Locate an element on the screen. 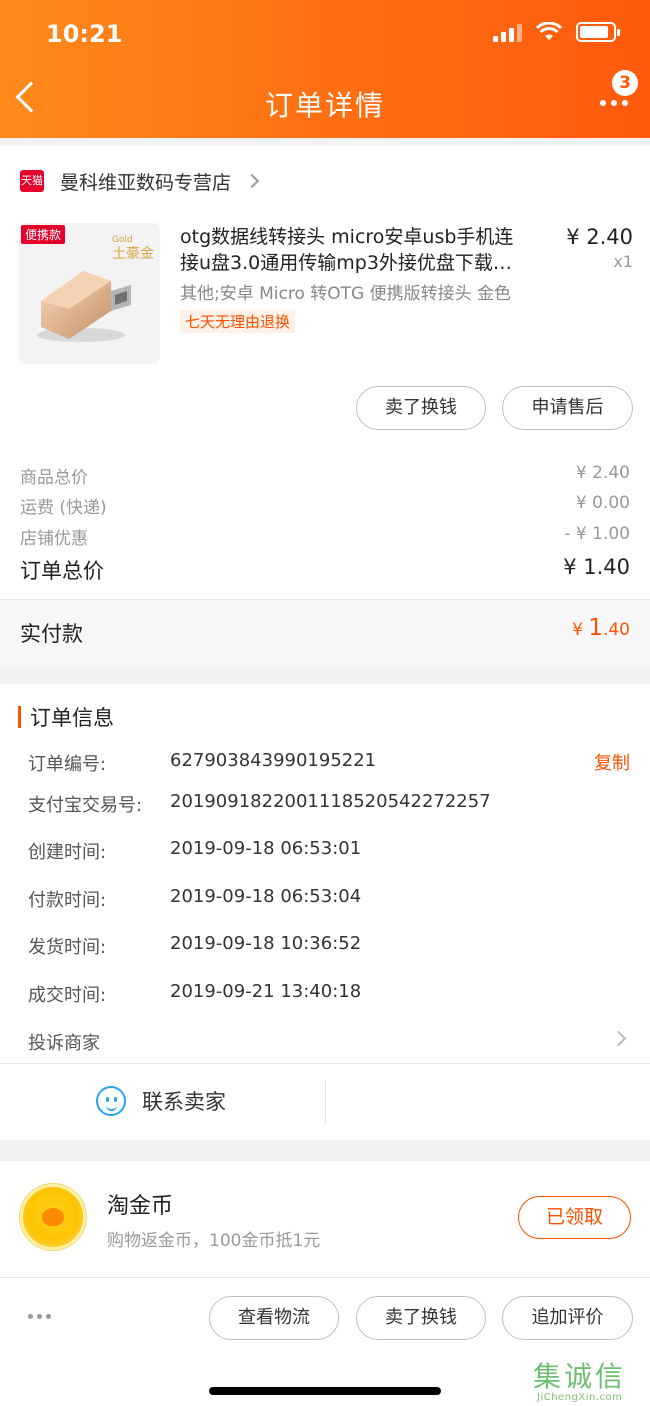 This screenshot has width=650, height=1406. shipped-time: 2019-09-18 10:36:52 is located at coordinates (266, 943).